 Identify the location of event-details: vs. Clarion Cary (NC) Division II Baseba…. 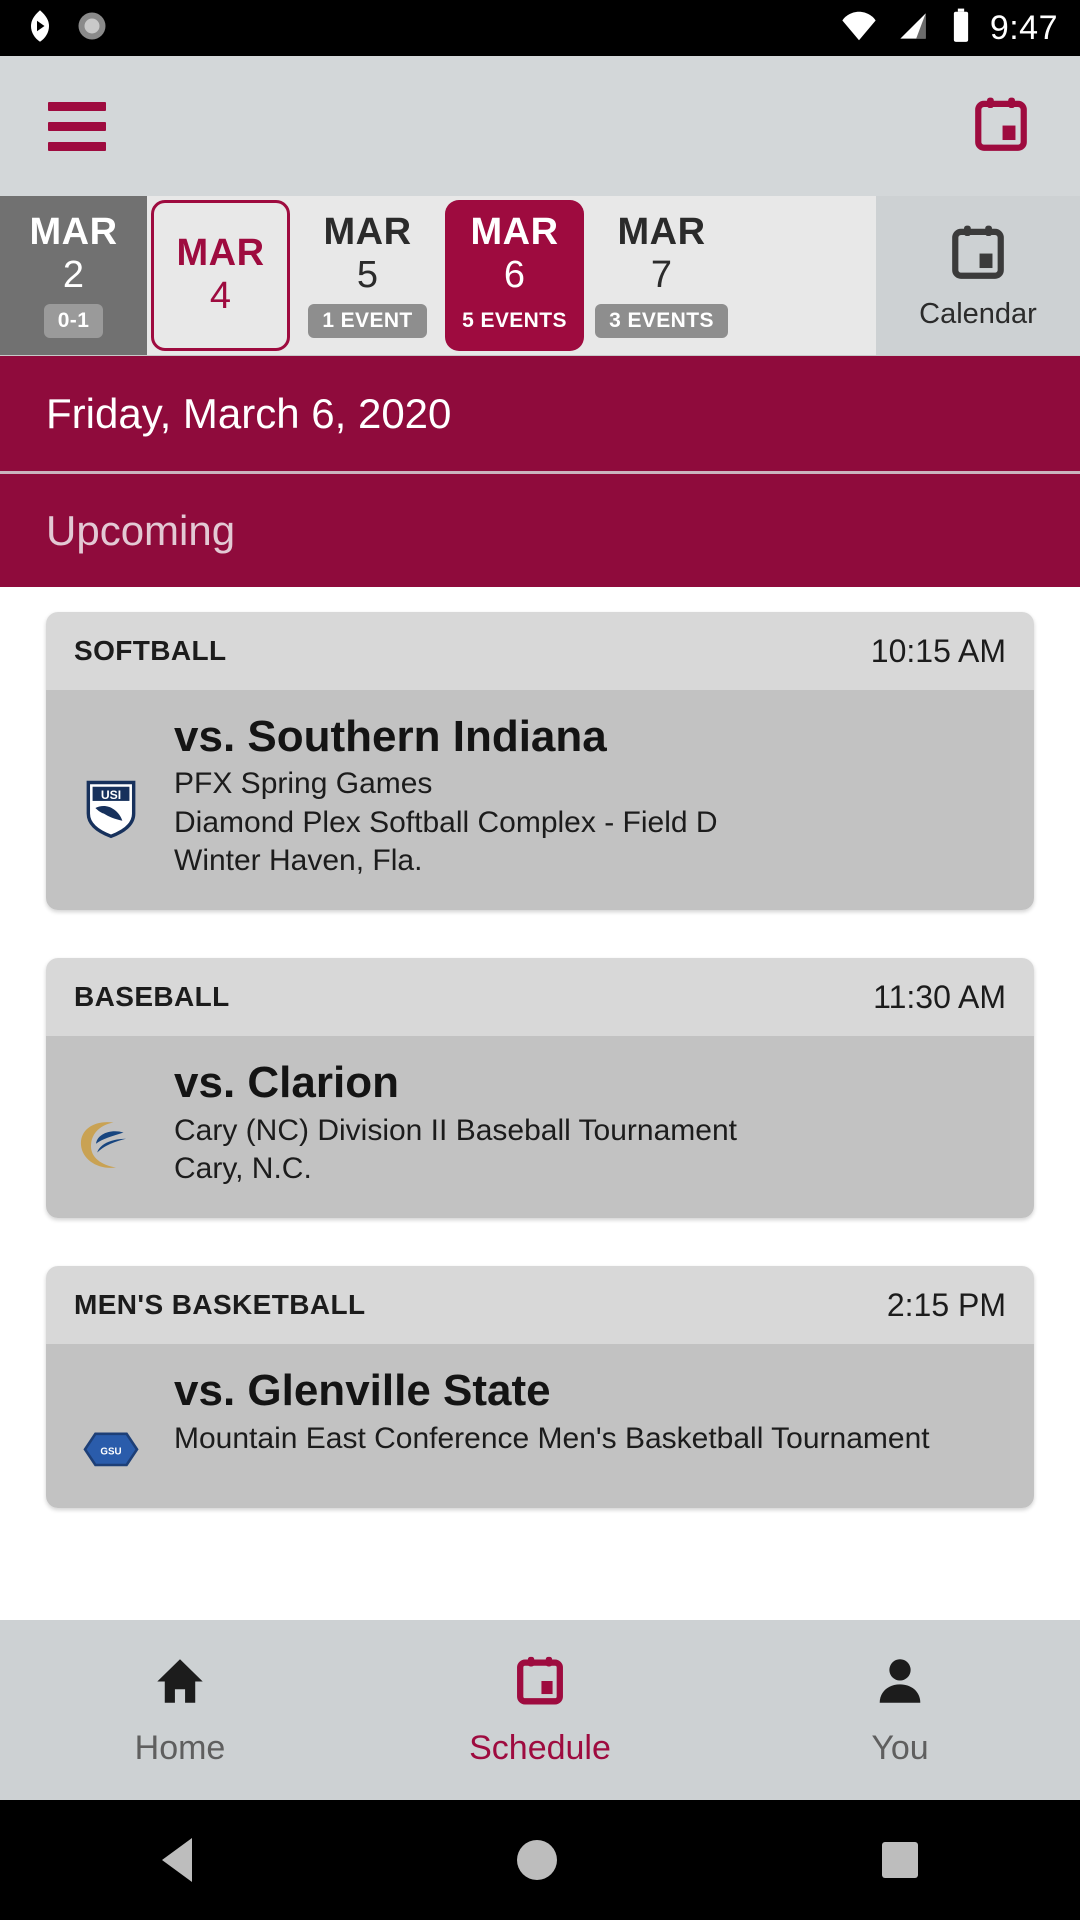
(590, 1123).